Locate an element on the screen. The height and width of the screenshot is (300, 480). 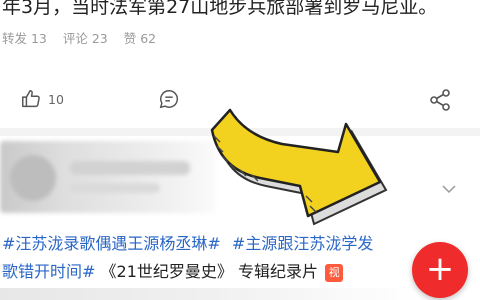
topic-tag-1: #汪苏泷录歌偶遇王源杨丞琳# is located at coordinates (111, 243).